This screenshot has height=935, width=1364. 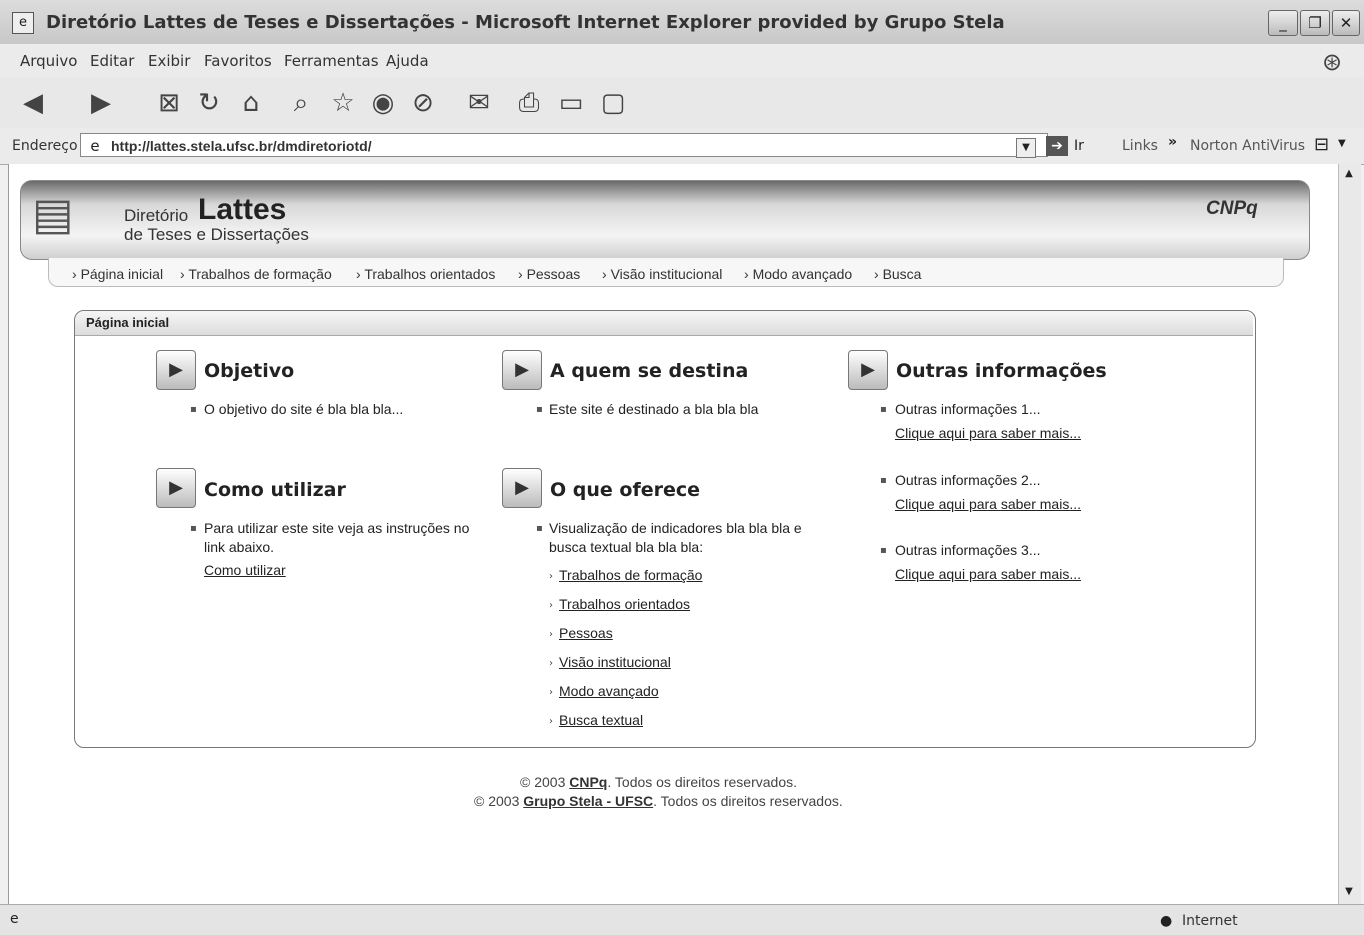 What do you see at coordinates (209, 103) in the screenshot?
I see `refresh-icon: ↻` at bounding box center [209, 103].